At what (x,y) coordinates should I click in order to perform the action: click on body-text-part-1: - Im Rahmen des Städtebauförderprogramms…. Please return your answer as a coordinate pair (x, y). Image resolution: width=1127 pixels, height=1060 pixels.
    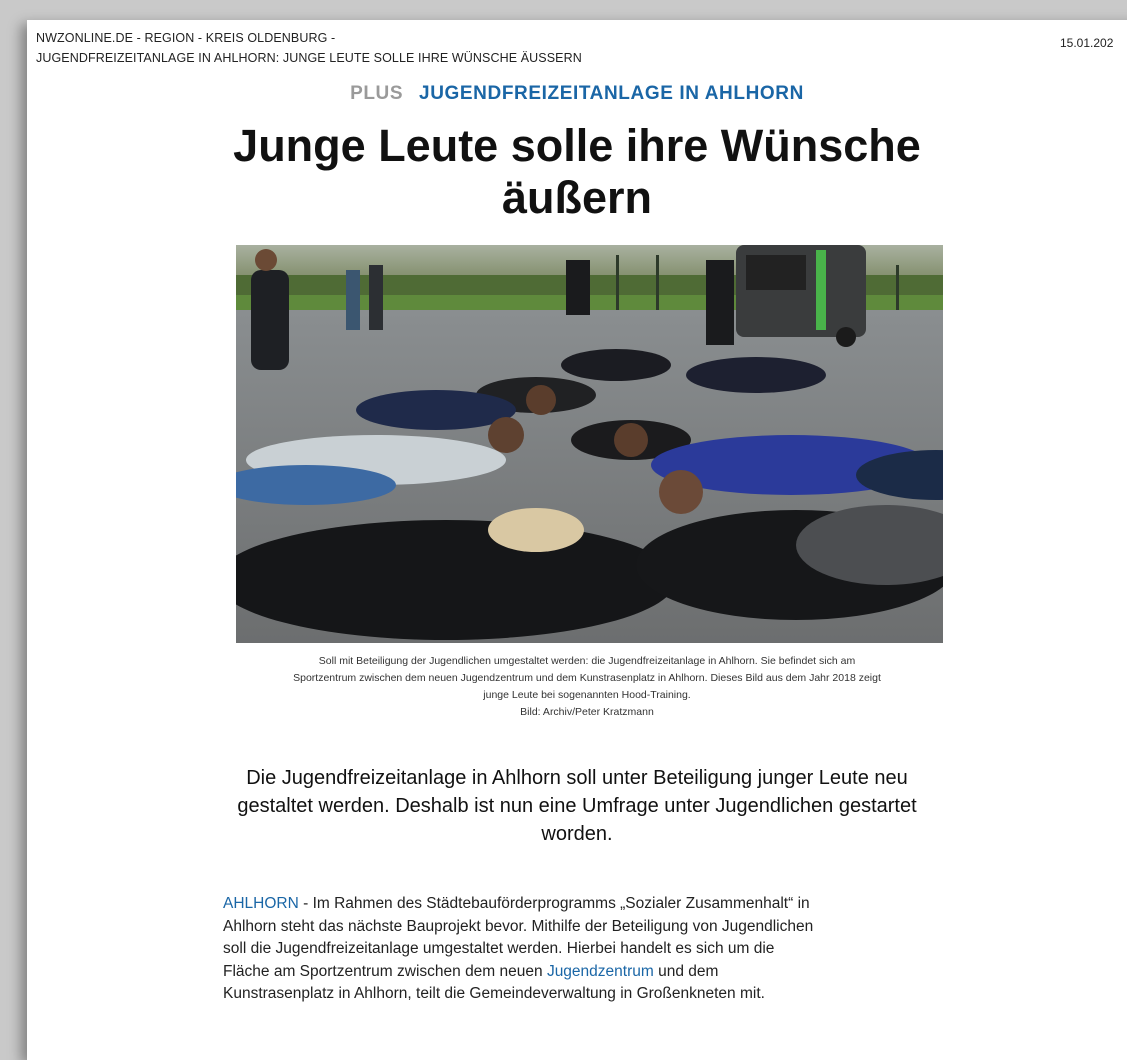
    Looking at the image, I should click on (518, 937).